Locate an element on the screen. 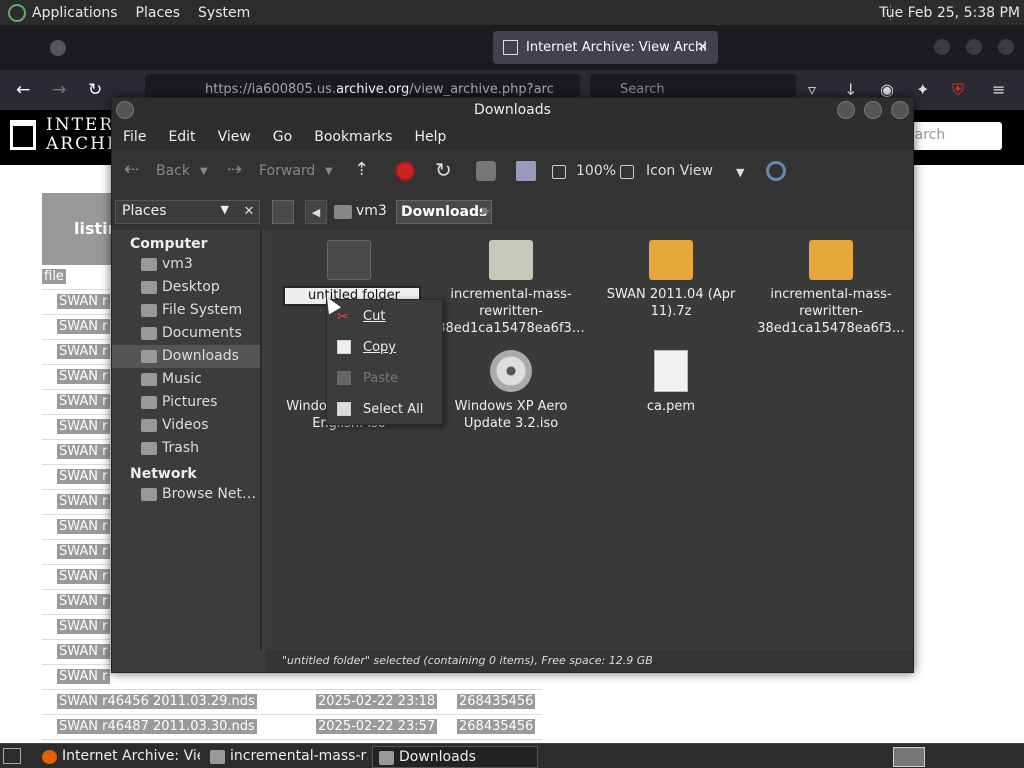 This screenshot has width=1024, height=768. menu-places: Places is located at coordinates (158, 13).